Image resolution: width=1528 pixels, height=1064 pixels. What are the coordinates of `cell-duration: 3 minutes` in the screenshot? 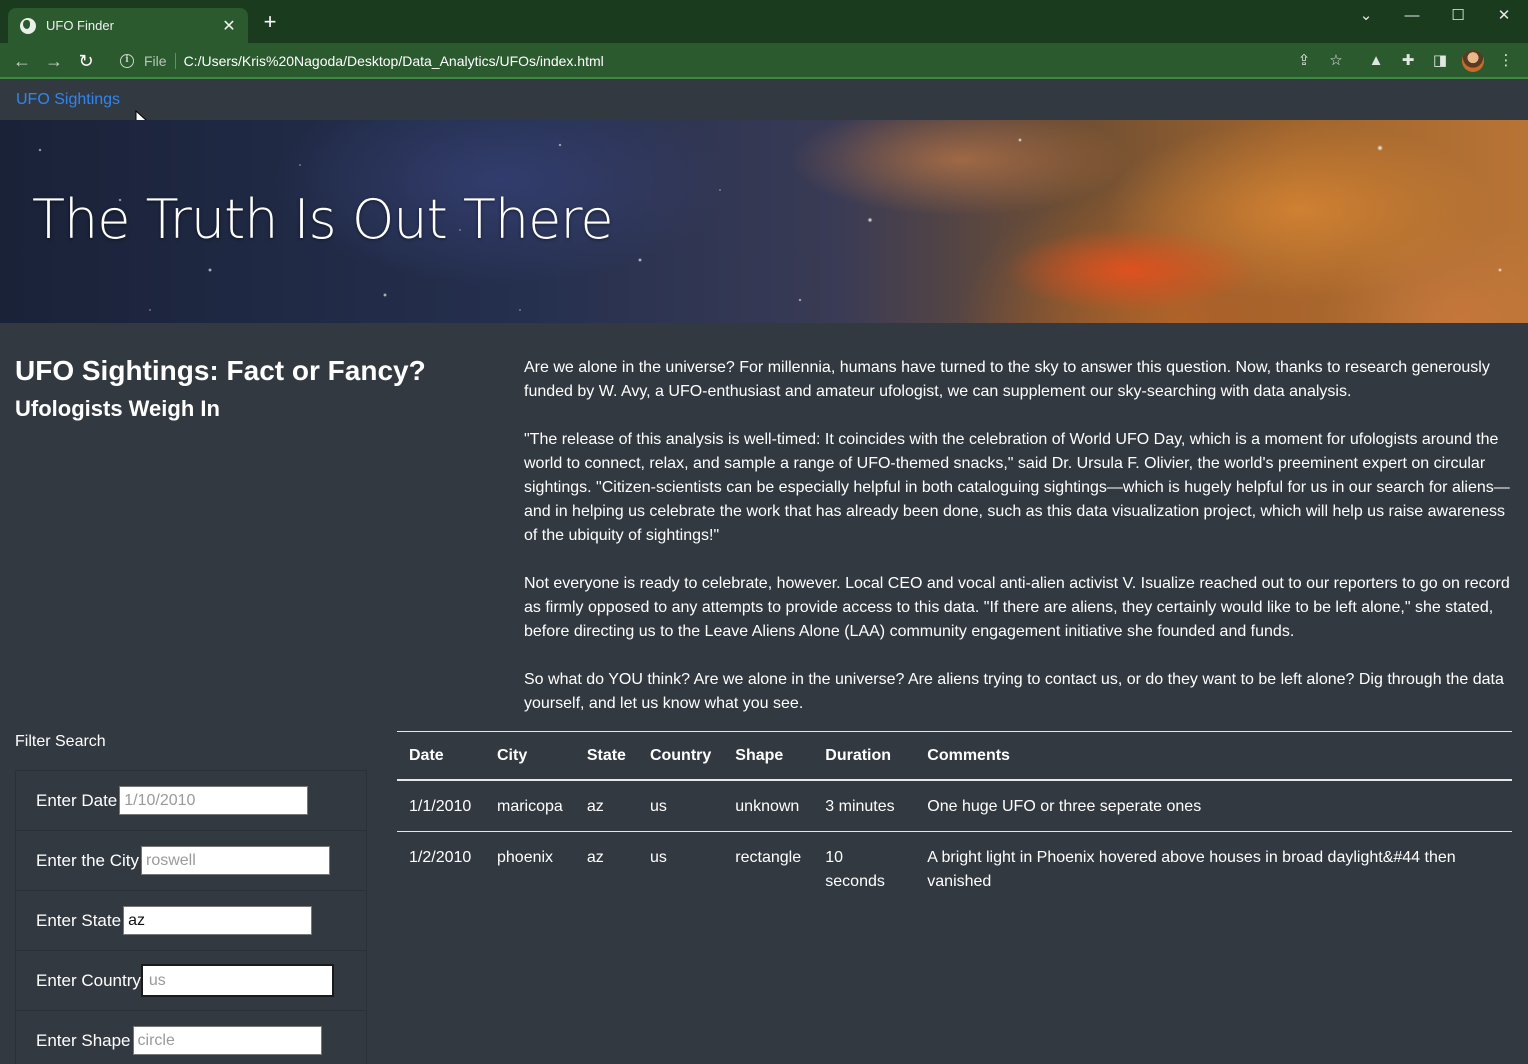 It's located at (864, 806).